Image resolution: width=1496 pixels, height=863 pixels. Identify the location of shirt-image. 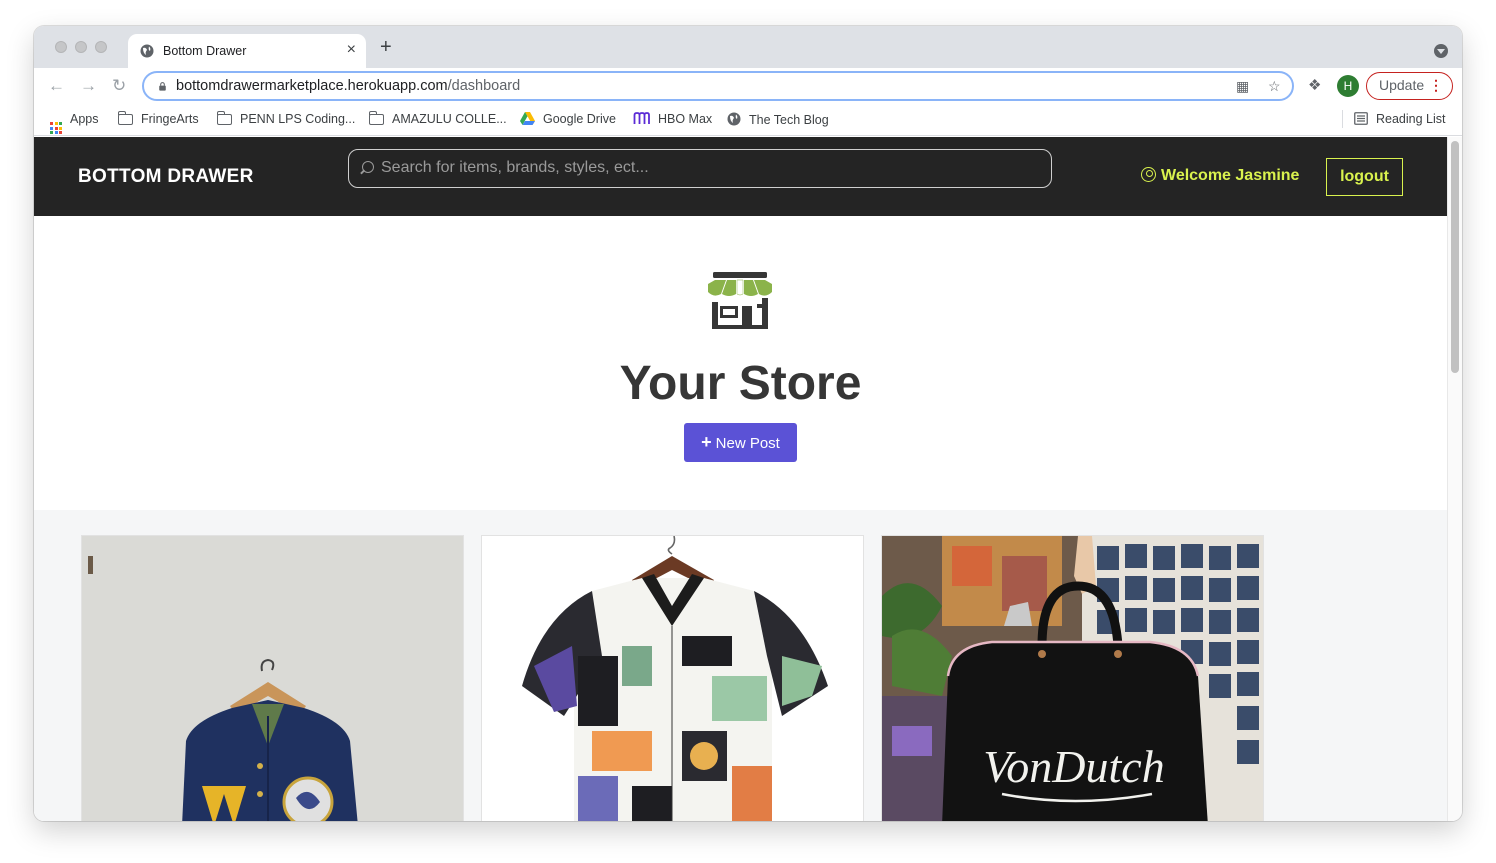
(672, 678).